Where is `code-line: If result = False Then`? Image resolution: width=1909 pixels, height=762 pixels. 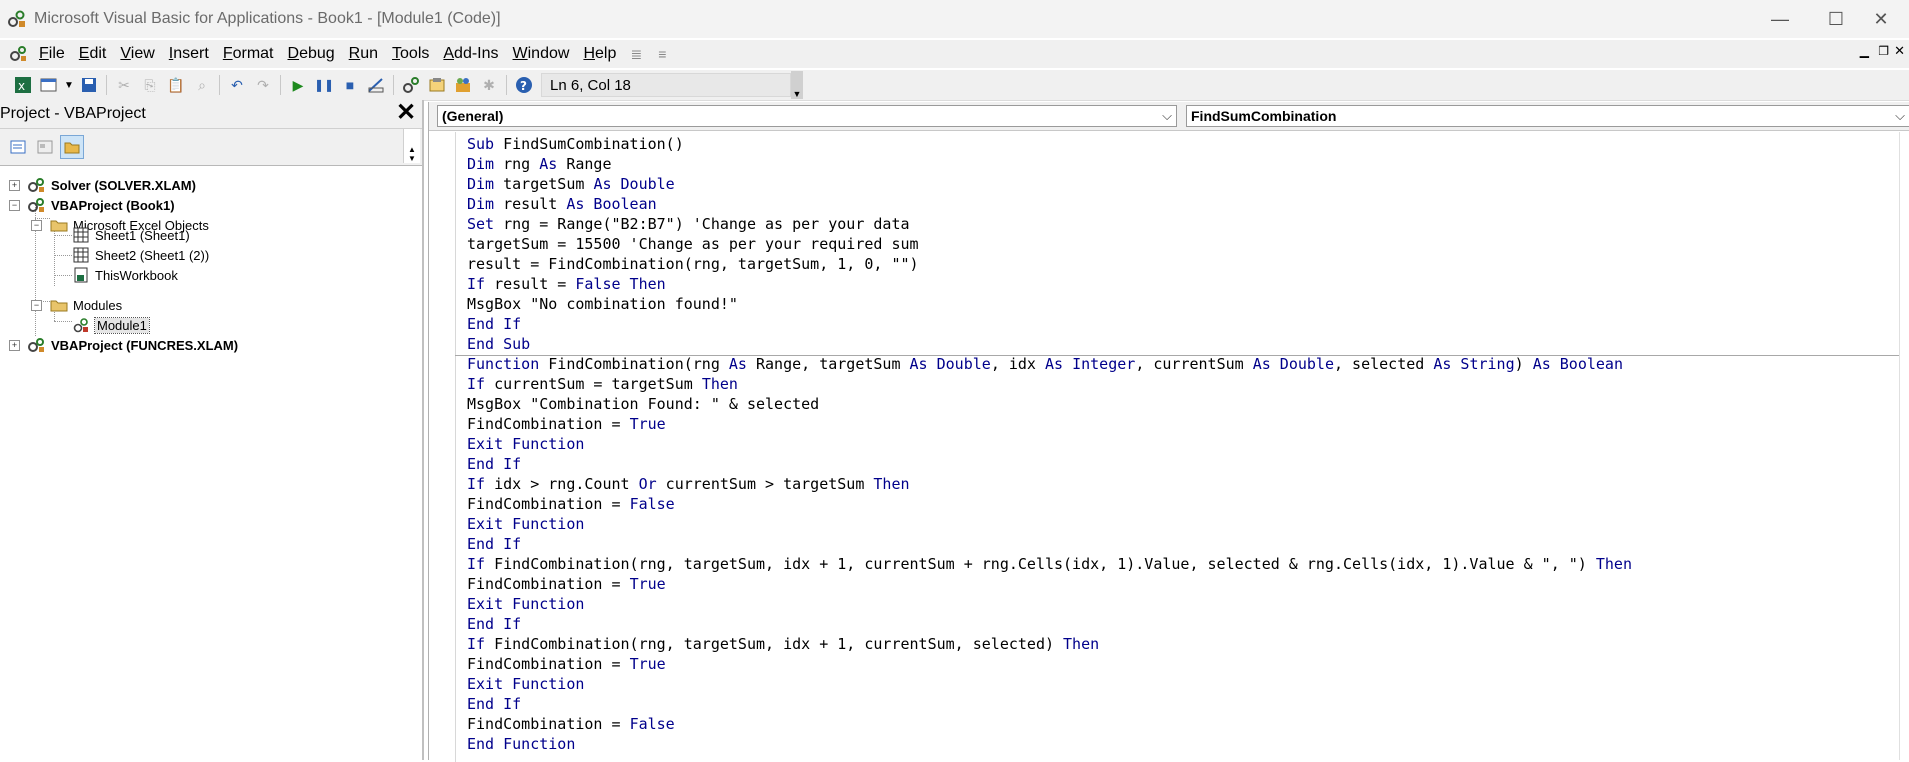 code-line: If result = False Then is located at coordinates (566, 284).